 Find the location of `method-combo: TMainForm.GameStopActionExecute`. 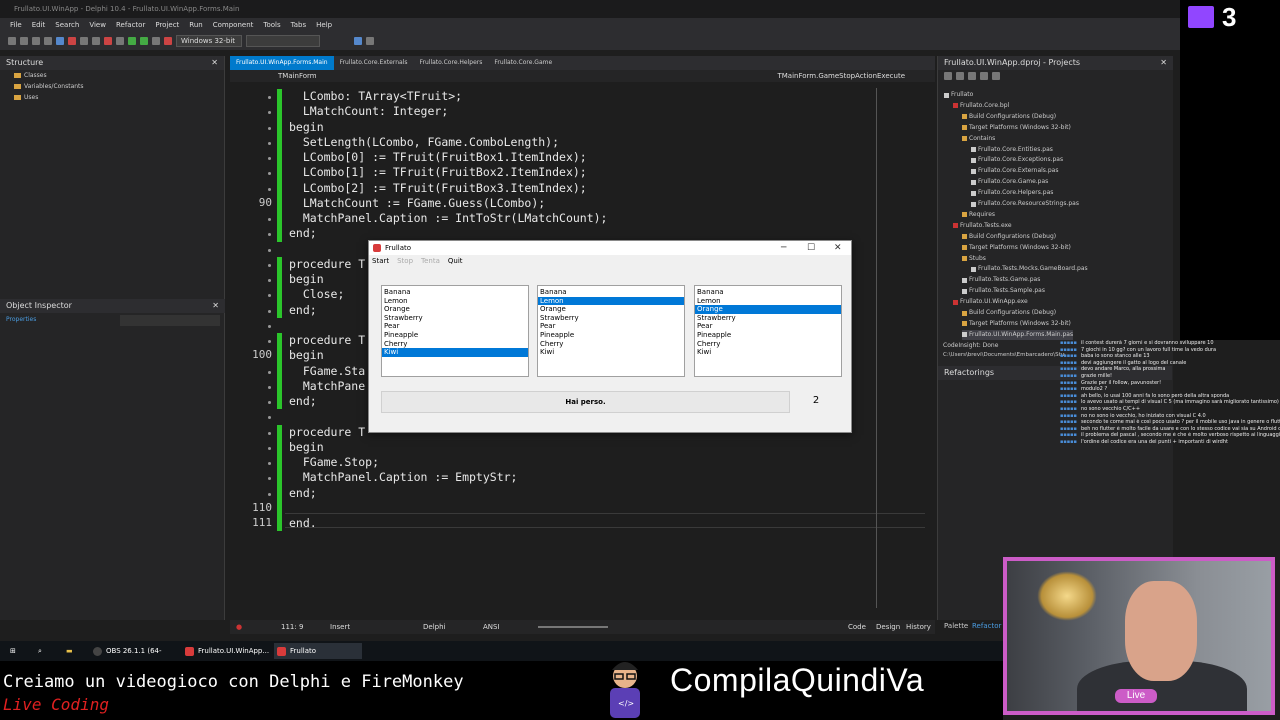

method-combo: TMainForm.GameStopActionExecute is located at coordinates (841, 76).